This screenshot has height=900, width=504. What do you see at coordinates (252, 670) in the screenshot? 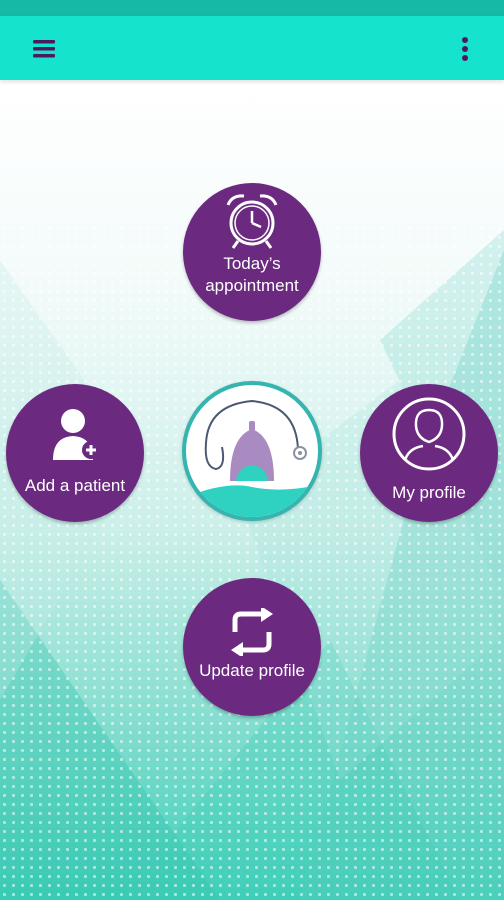
I see `update-profile-label: Update profile` at bounding box center [252, 670].